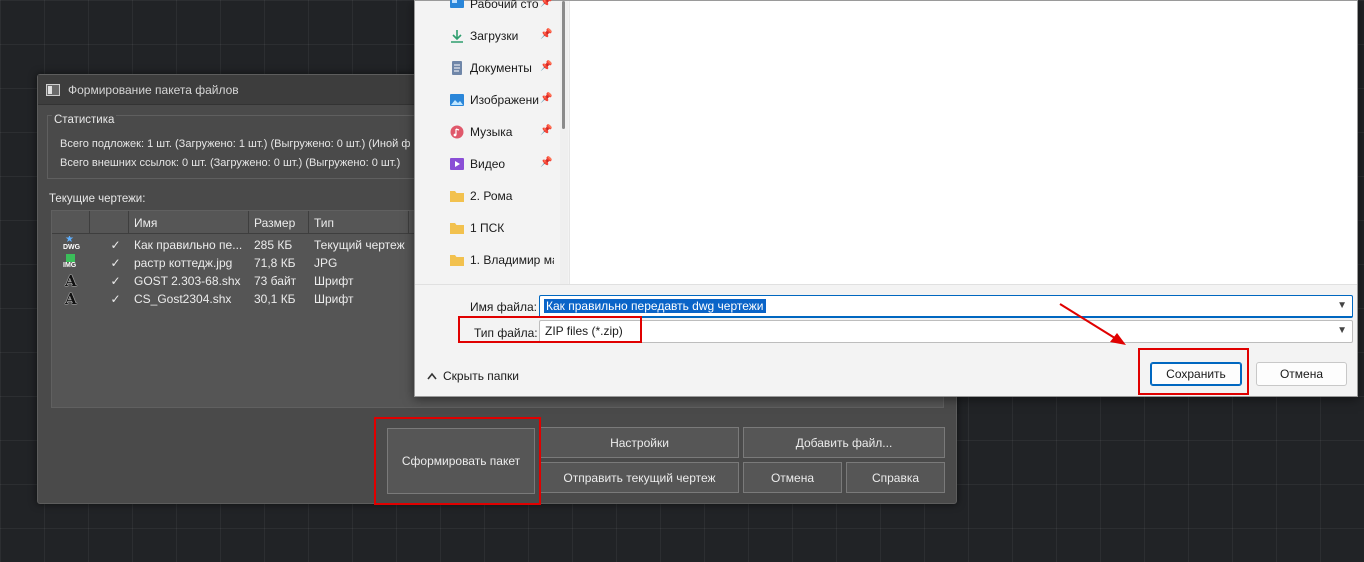 The height and width of the screenshot is (562, 1364). I want to click on arrow-line, so click(1089, 322).